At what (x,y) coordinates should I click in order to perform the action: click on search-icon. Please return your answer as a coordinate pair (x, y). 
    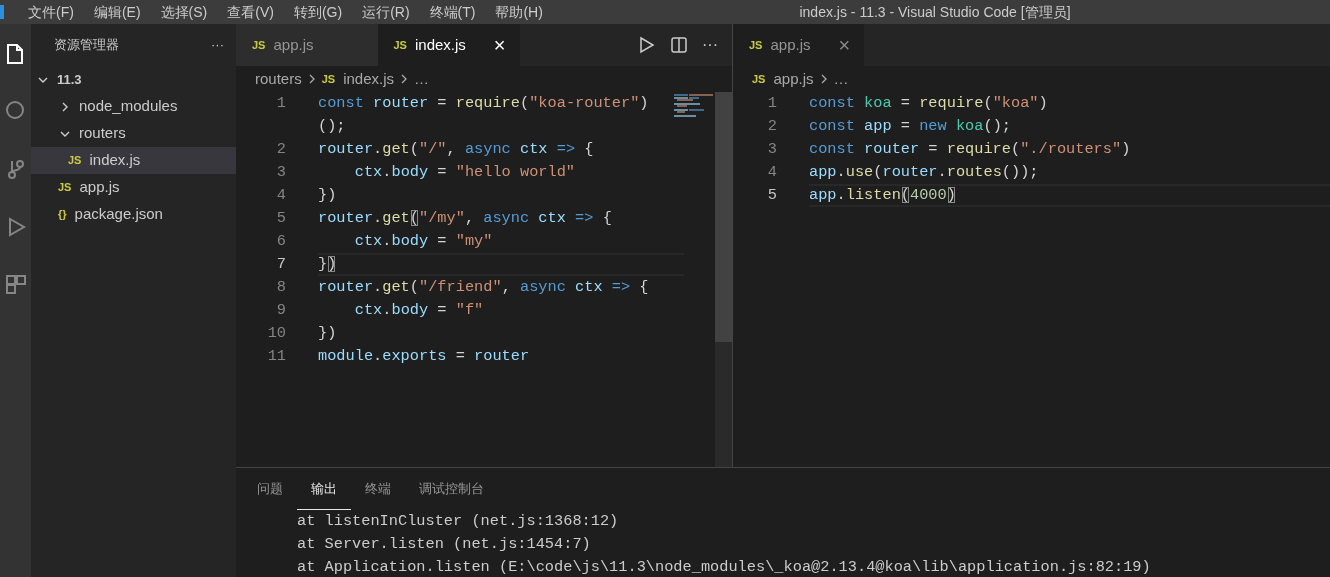
    Looking at the image, I should click on (15, 111).